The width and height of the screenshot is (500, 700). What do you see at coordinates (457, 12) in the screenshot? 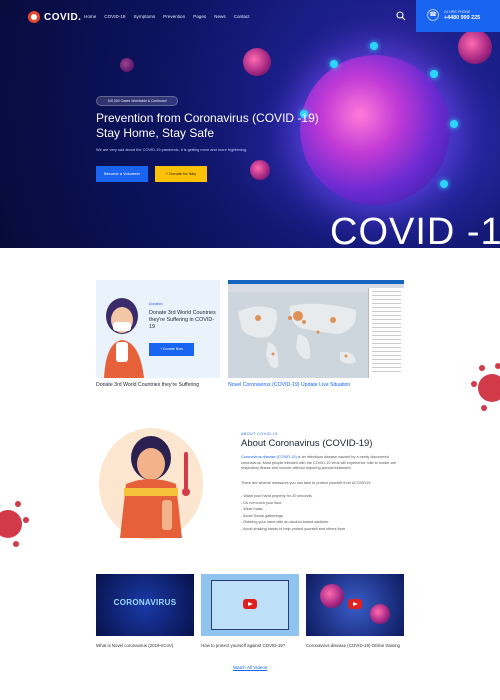
I see `phone-label: 24 HRS PHONE` at bounding box center [457, 12].